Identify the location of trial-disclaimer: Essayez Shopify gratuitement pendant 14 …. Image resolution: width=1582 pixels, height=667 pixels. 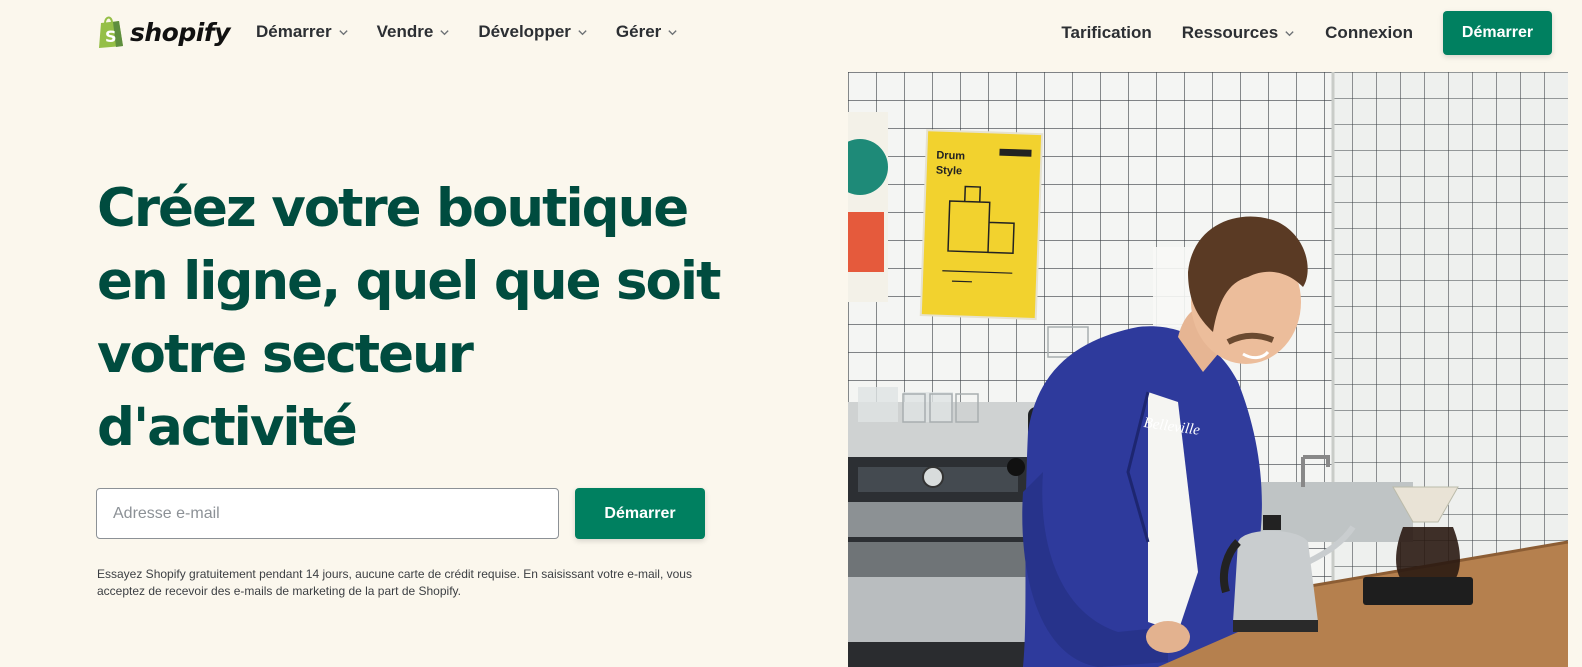
(394, 582).